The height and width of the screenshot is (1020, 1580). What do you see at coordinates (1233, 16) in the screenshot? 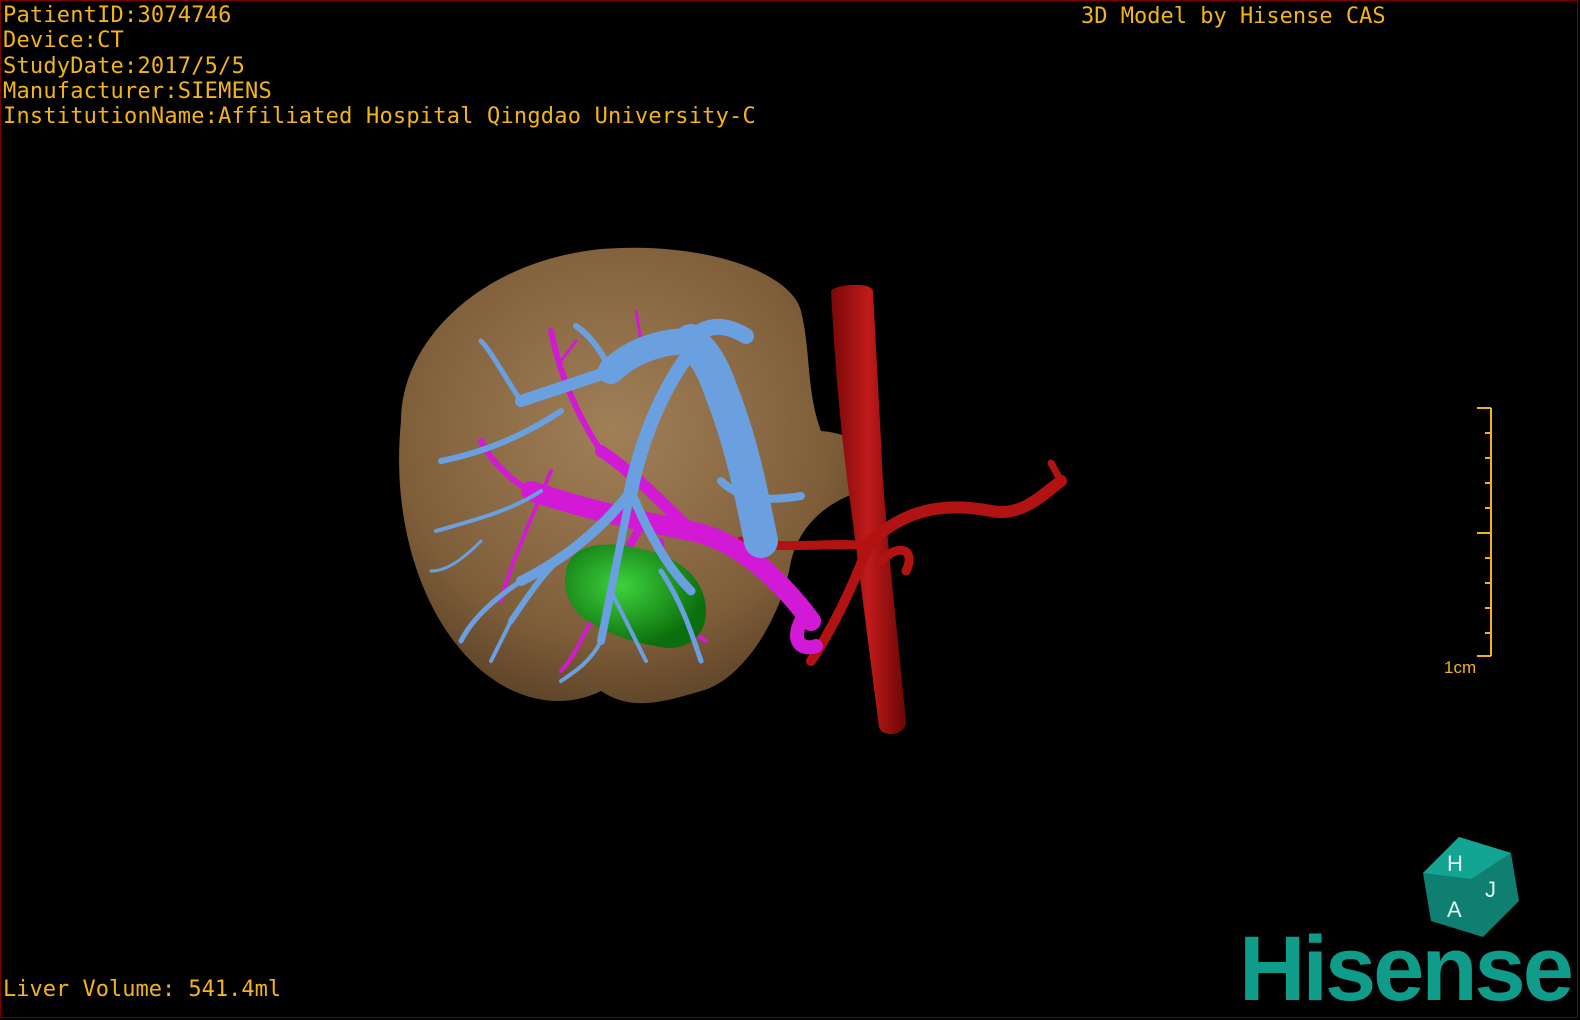
I see `model-credit-text: 3D Model by Hisense CAS` at bounding box center [1233, 16].